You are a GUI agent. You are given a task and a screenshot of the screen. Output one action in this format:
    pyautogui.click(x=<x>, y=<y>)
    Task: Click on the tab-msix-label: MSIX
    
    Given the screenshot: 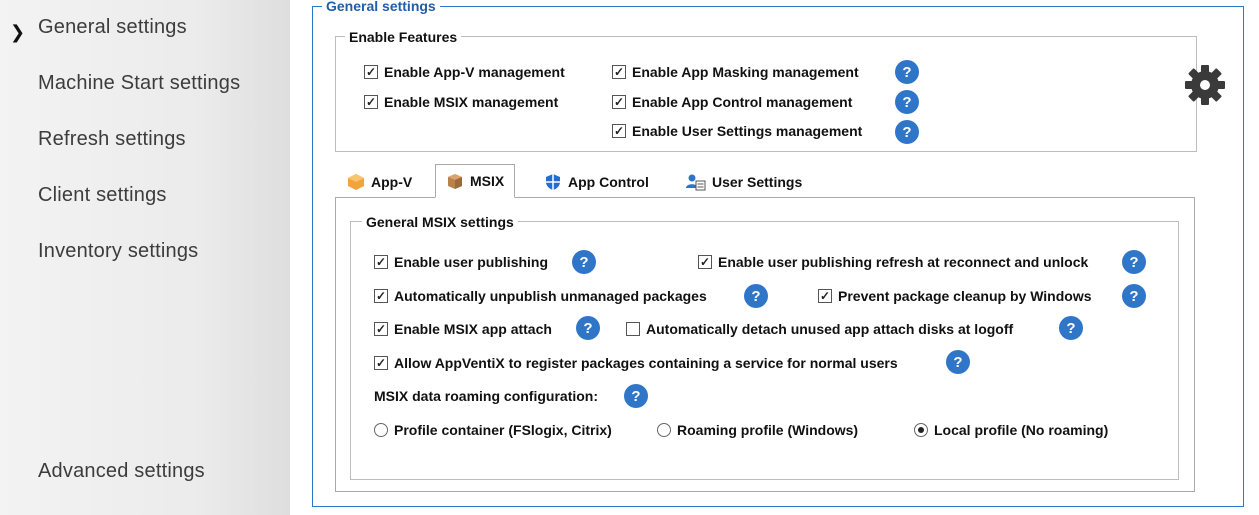 What is the action you would take?
    pyautogui.click(x=487, y=181)
    